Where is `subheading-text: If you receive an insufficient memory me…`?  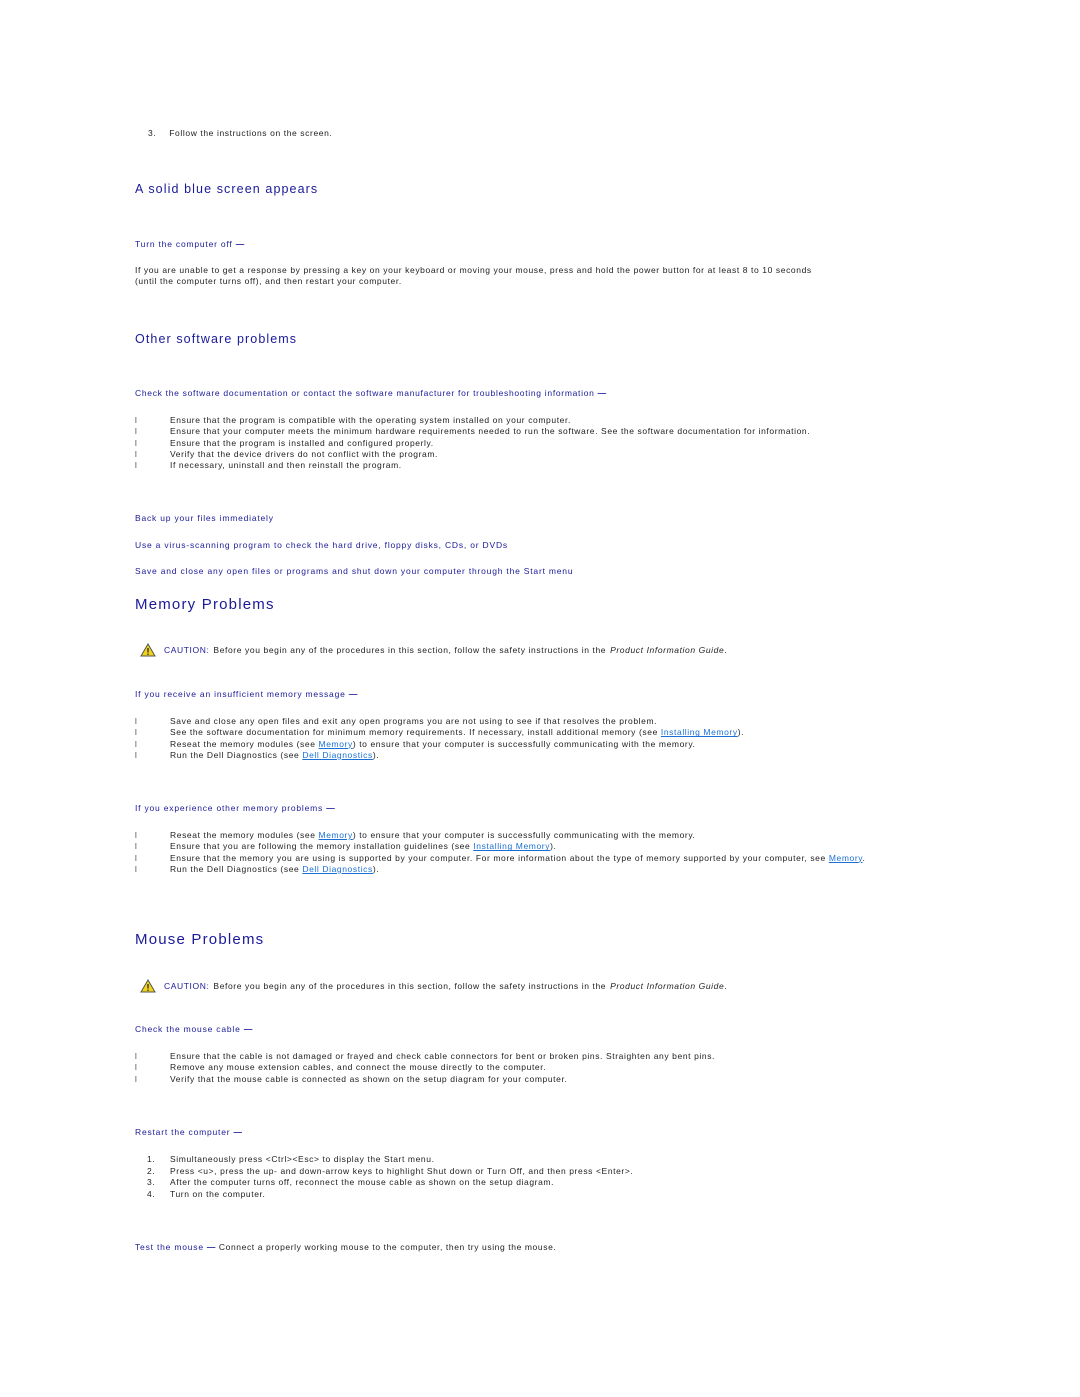 subheading-text: If you receive an insufficient memory me… is located at coordinates (240, 694).